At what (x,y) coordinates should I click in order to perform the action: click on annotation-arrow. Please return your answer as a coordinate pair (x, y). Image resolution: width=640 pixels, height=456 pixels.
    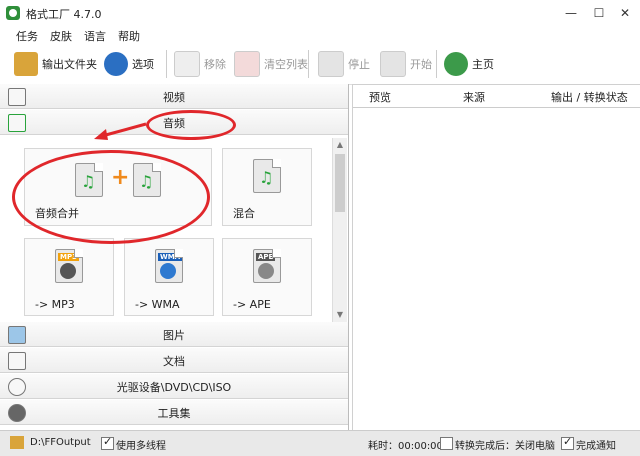
    Looking at the image, I should click on (120, 131).